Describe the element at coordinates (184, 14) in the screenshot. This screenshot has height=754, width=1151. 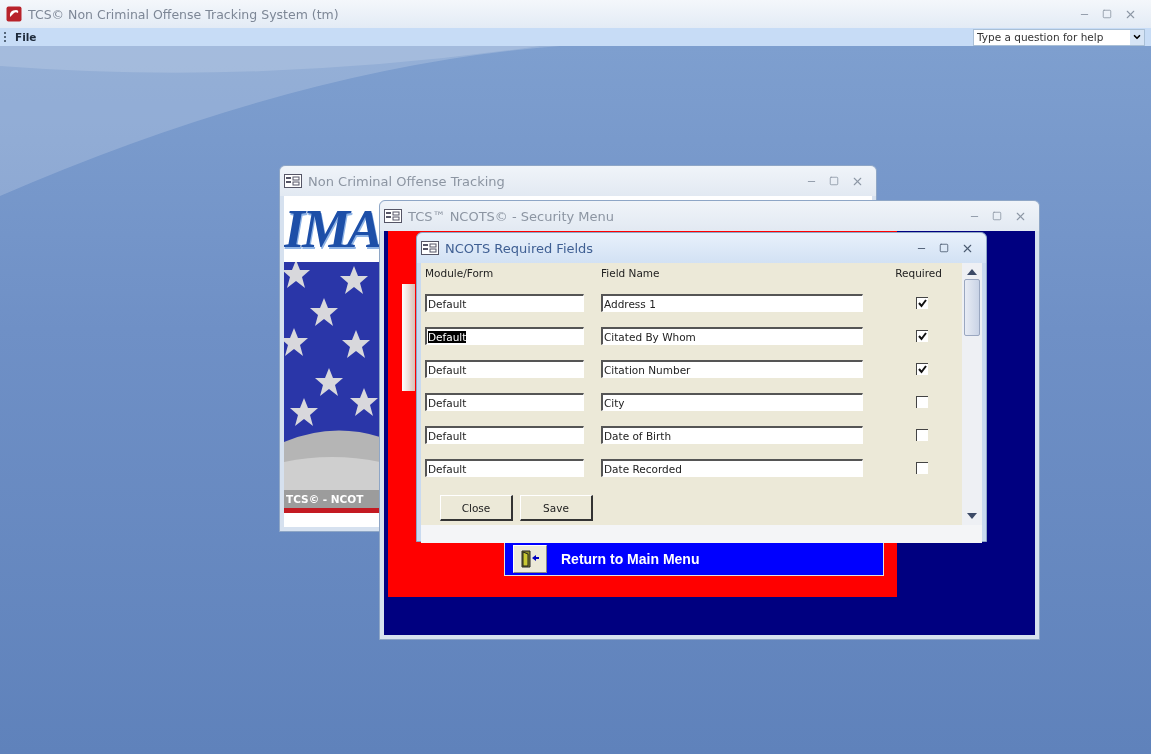
I see `app-title: TCS© Non Criminal Offense Tracking System (tm)` at that location.